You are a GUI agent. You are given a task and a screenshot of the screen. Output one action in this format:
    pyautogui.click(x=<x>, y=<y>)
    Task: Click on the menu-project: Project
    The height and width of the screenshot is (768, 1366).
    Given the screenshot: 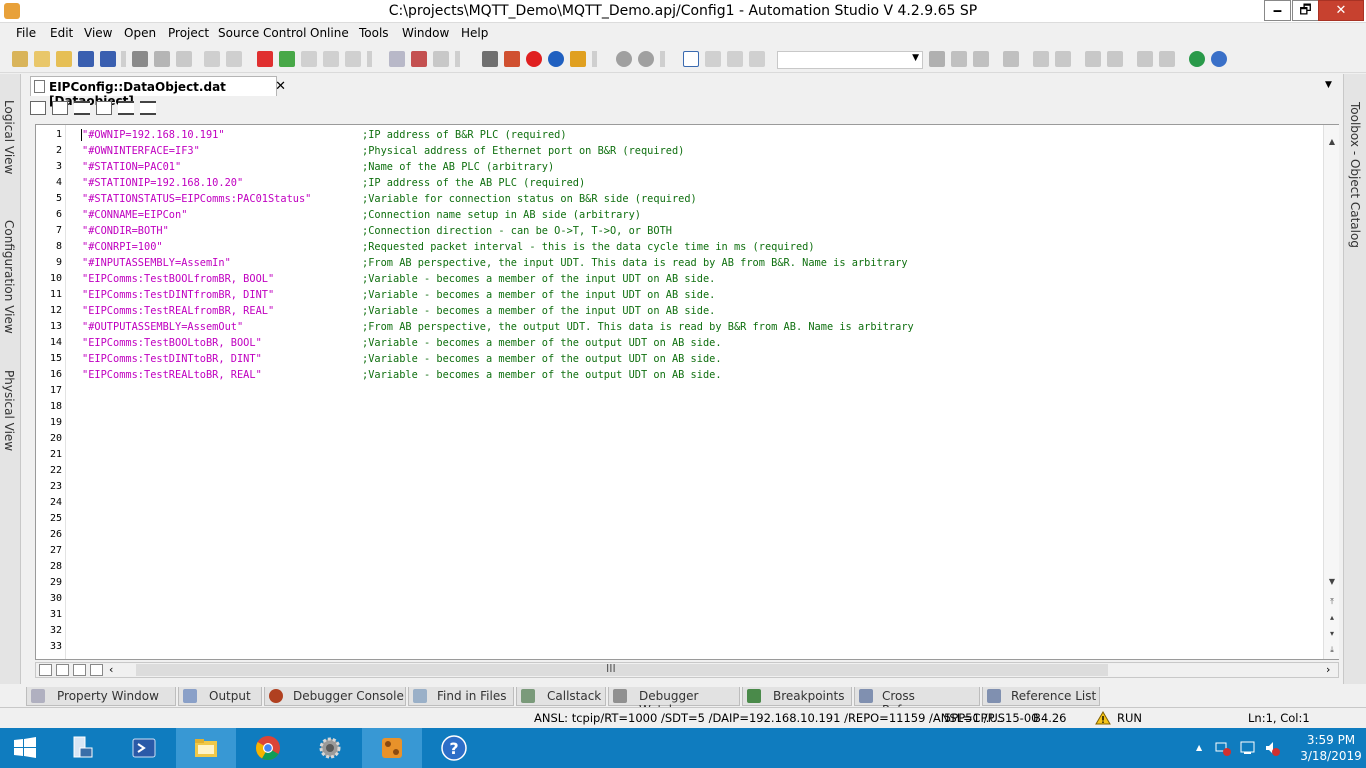 What is the action you would take?
    pyautogui.click(x=188, y=33)
    